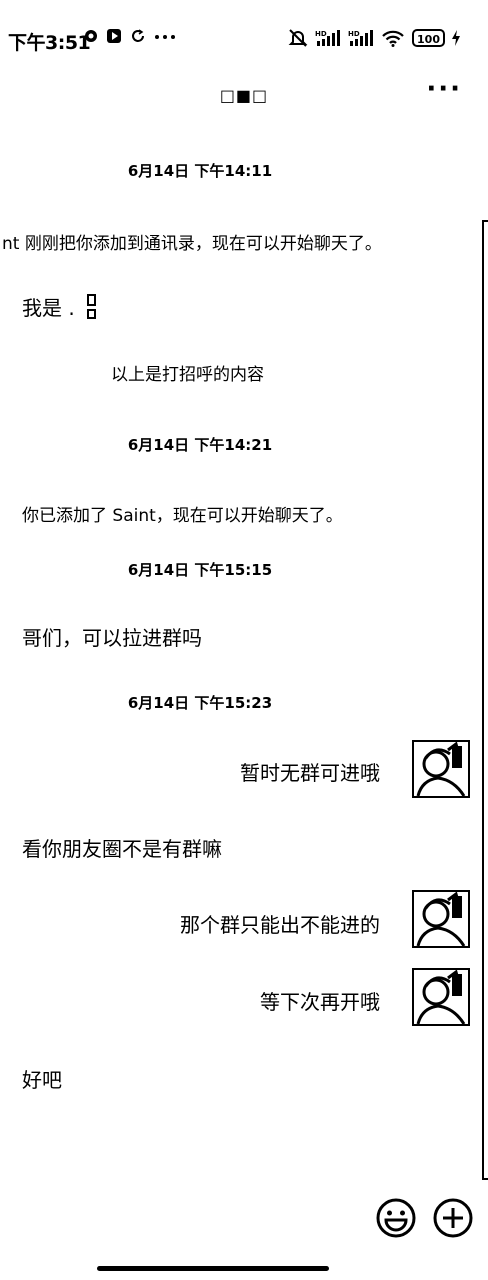  I want to click on timestamp: 6月14日 下午15:23, so click(200, 703).